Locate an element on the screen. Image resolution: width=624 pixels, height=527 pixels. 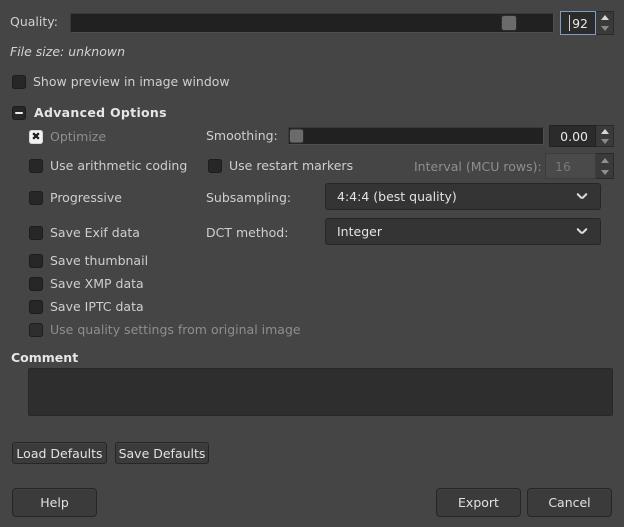
use-original-quality-label: Use quality settings from original image is located at coordinates (175, 329).